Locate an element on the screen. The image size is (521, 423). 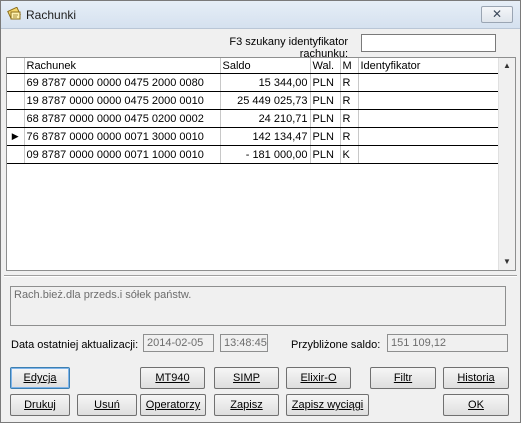
drukuj-button: Drukuj is located at coordinates (40, 405).